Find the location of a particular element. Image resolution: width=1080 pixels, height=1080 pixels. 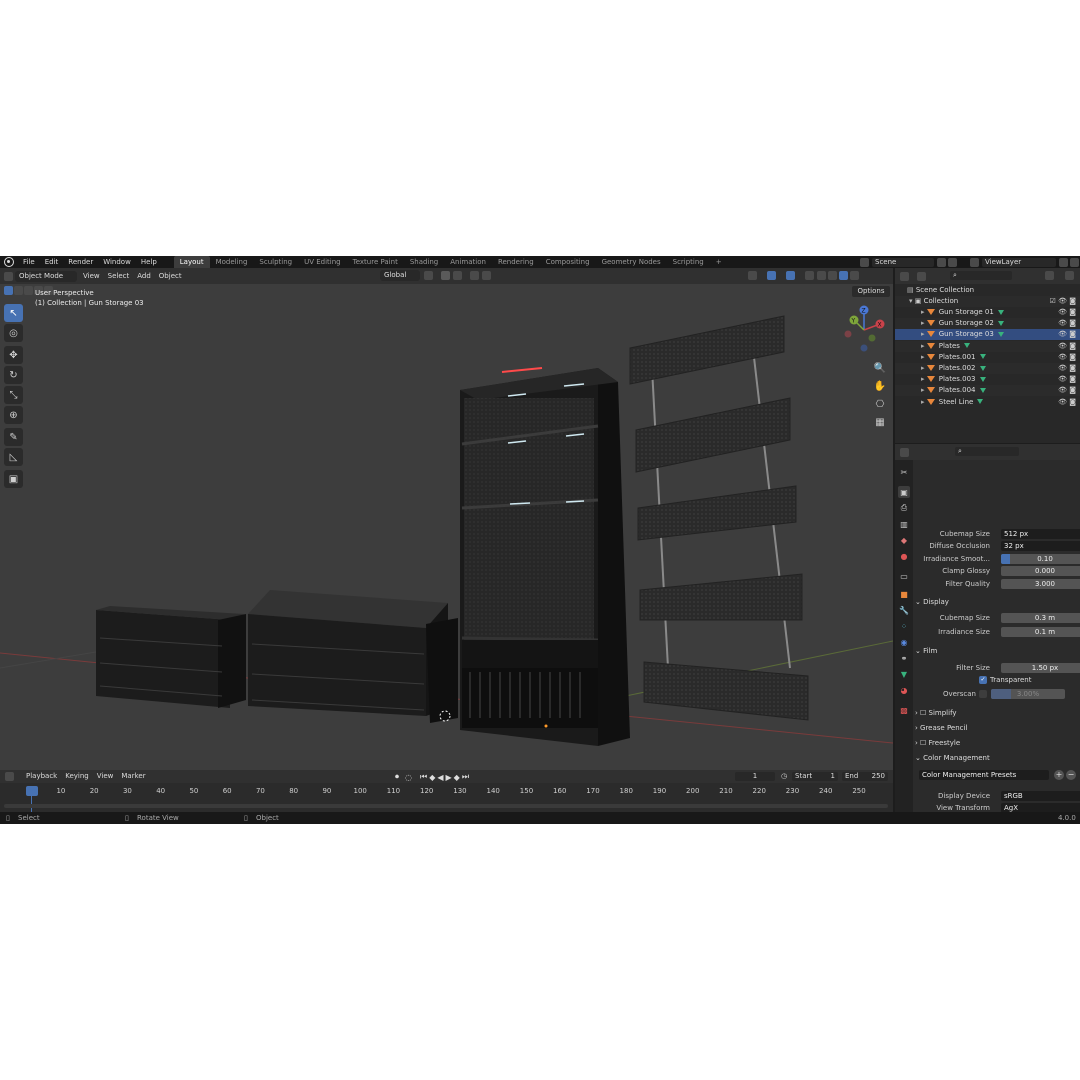

constraints-tab-icon: ⚭ is located at coordinates (904, 658).